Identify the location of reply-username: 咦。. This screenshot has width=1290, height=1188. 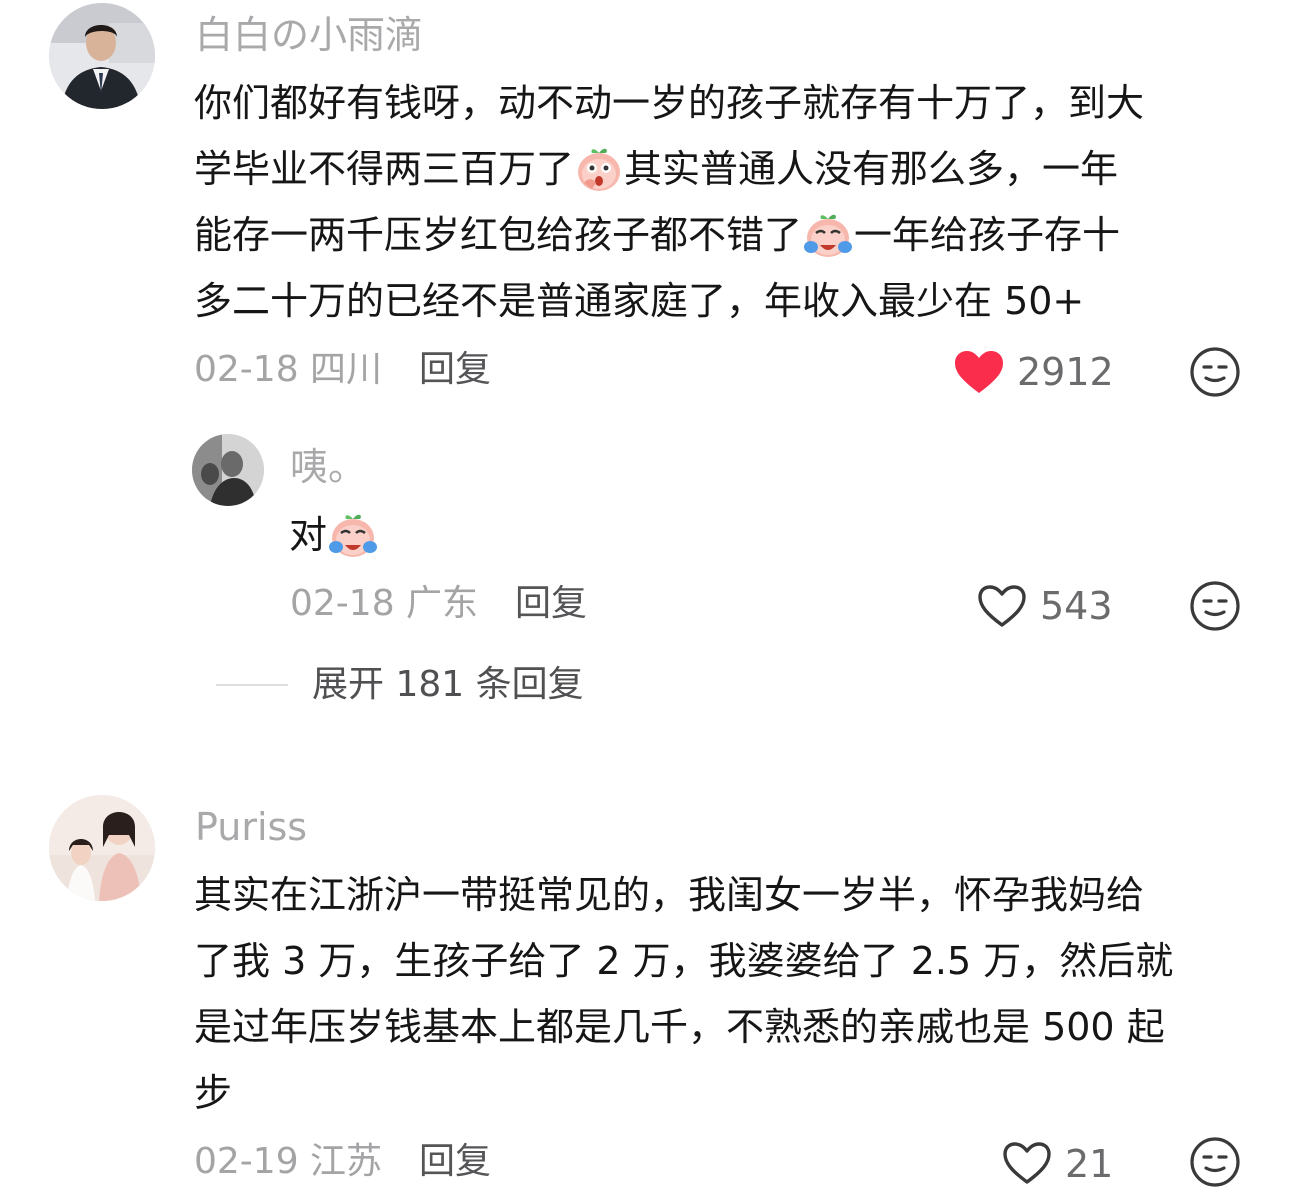
(328, 467).